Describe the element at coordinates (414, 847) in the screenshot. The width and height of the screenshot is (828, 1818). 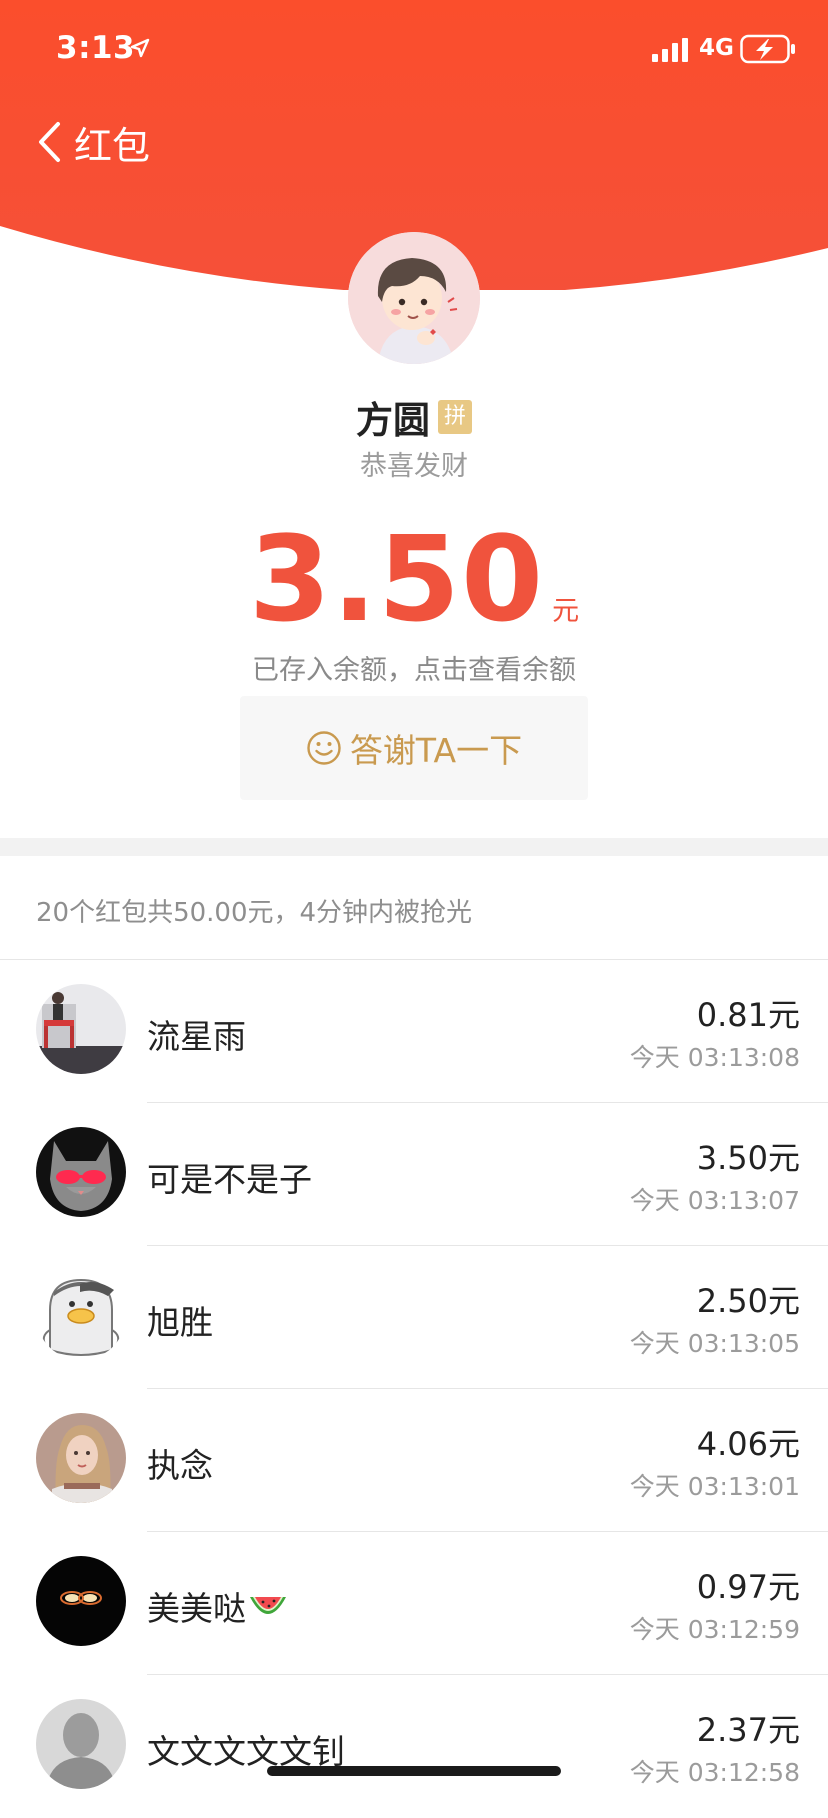
I see `section-divider` at that location.